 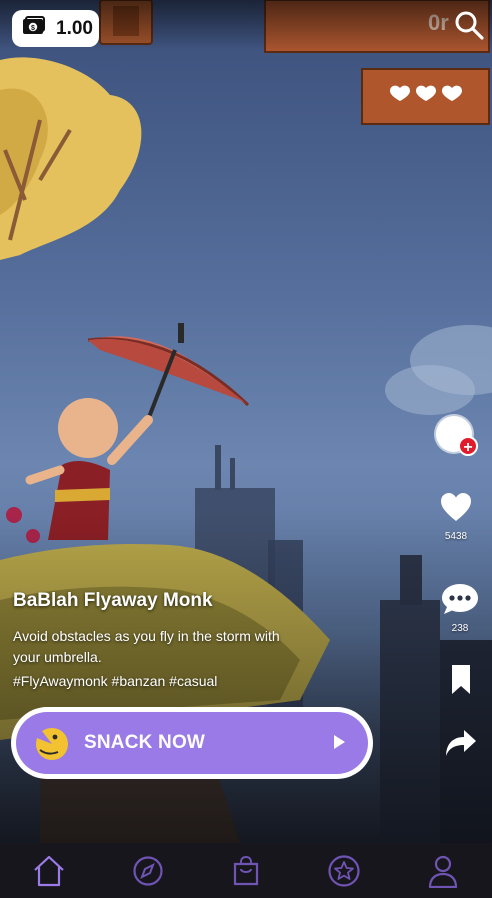 I want to click on bookmark-icon, so click(x=461, y=679).